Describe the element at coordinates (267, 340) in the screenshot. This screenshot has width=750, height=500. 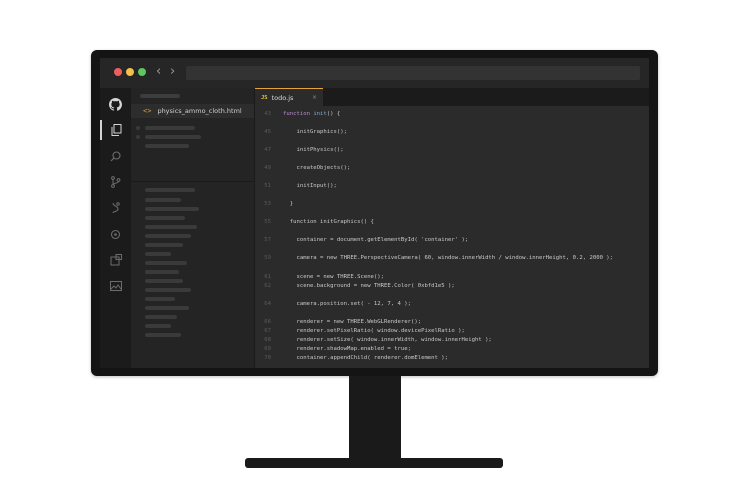
I see `line-number: 68` at that location.